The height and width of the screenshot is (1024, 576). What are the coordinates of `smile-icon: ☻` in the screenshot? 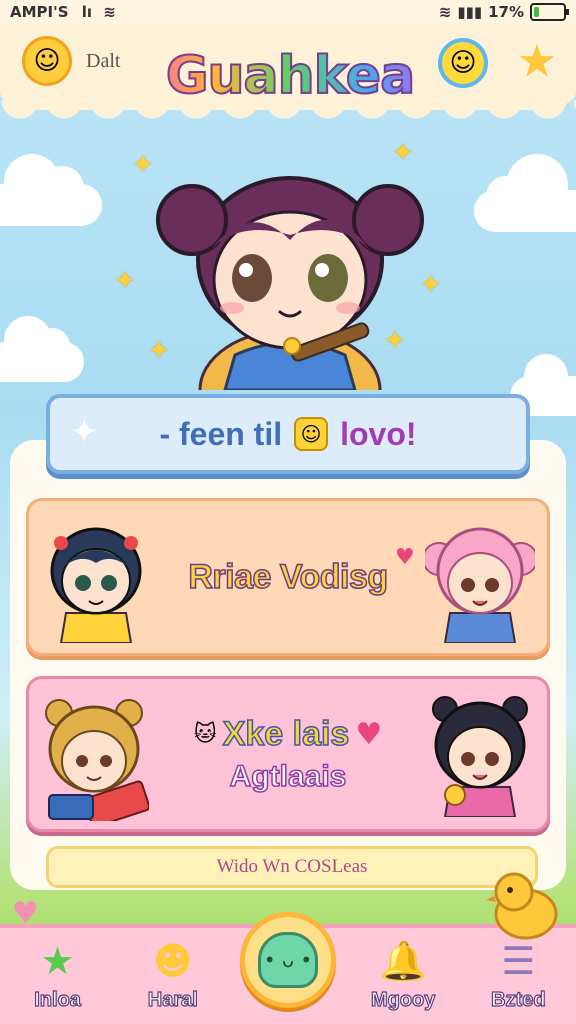 It's located at (172, 961).